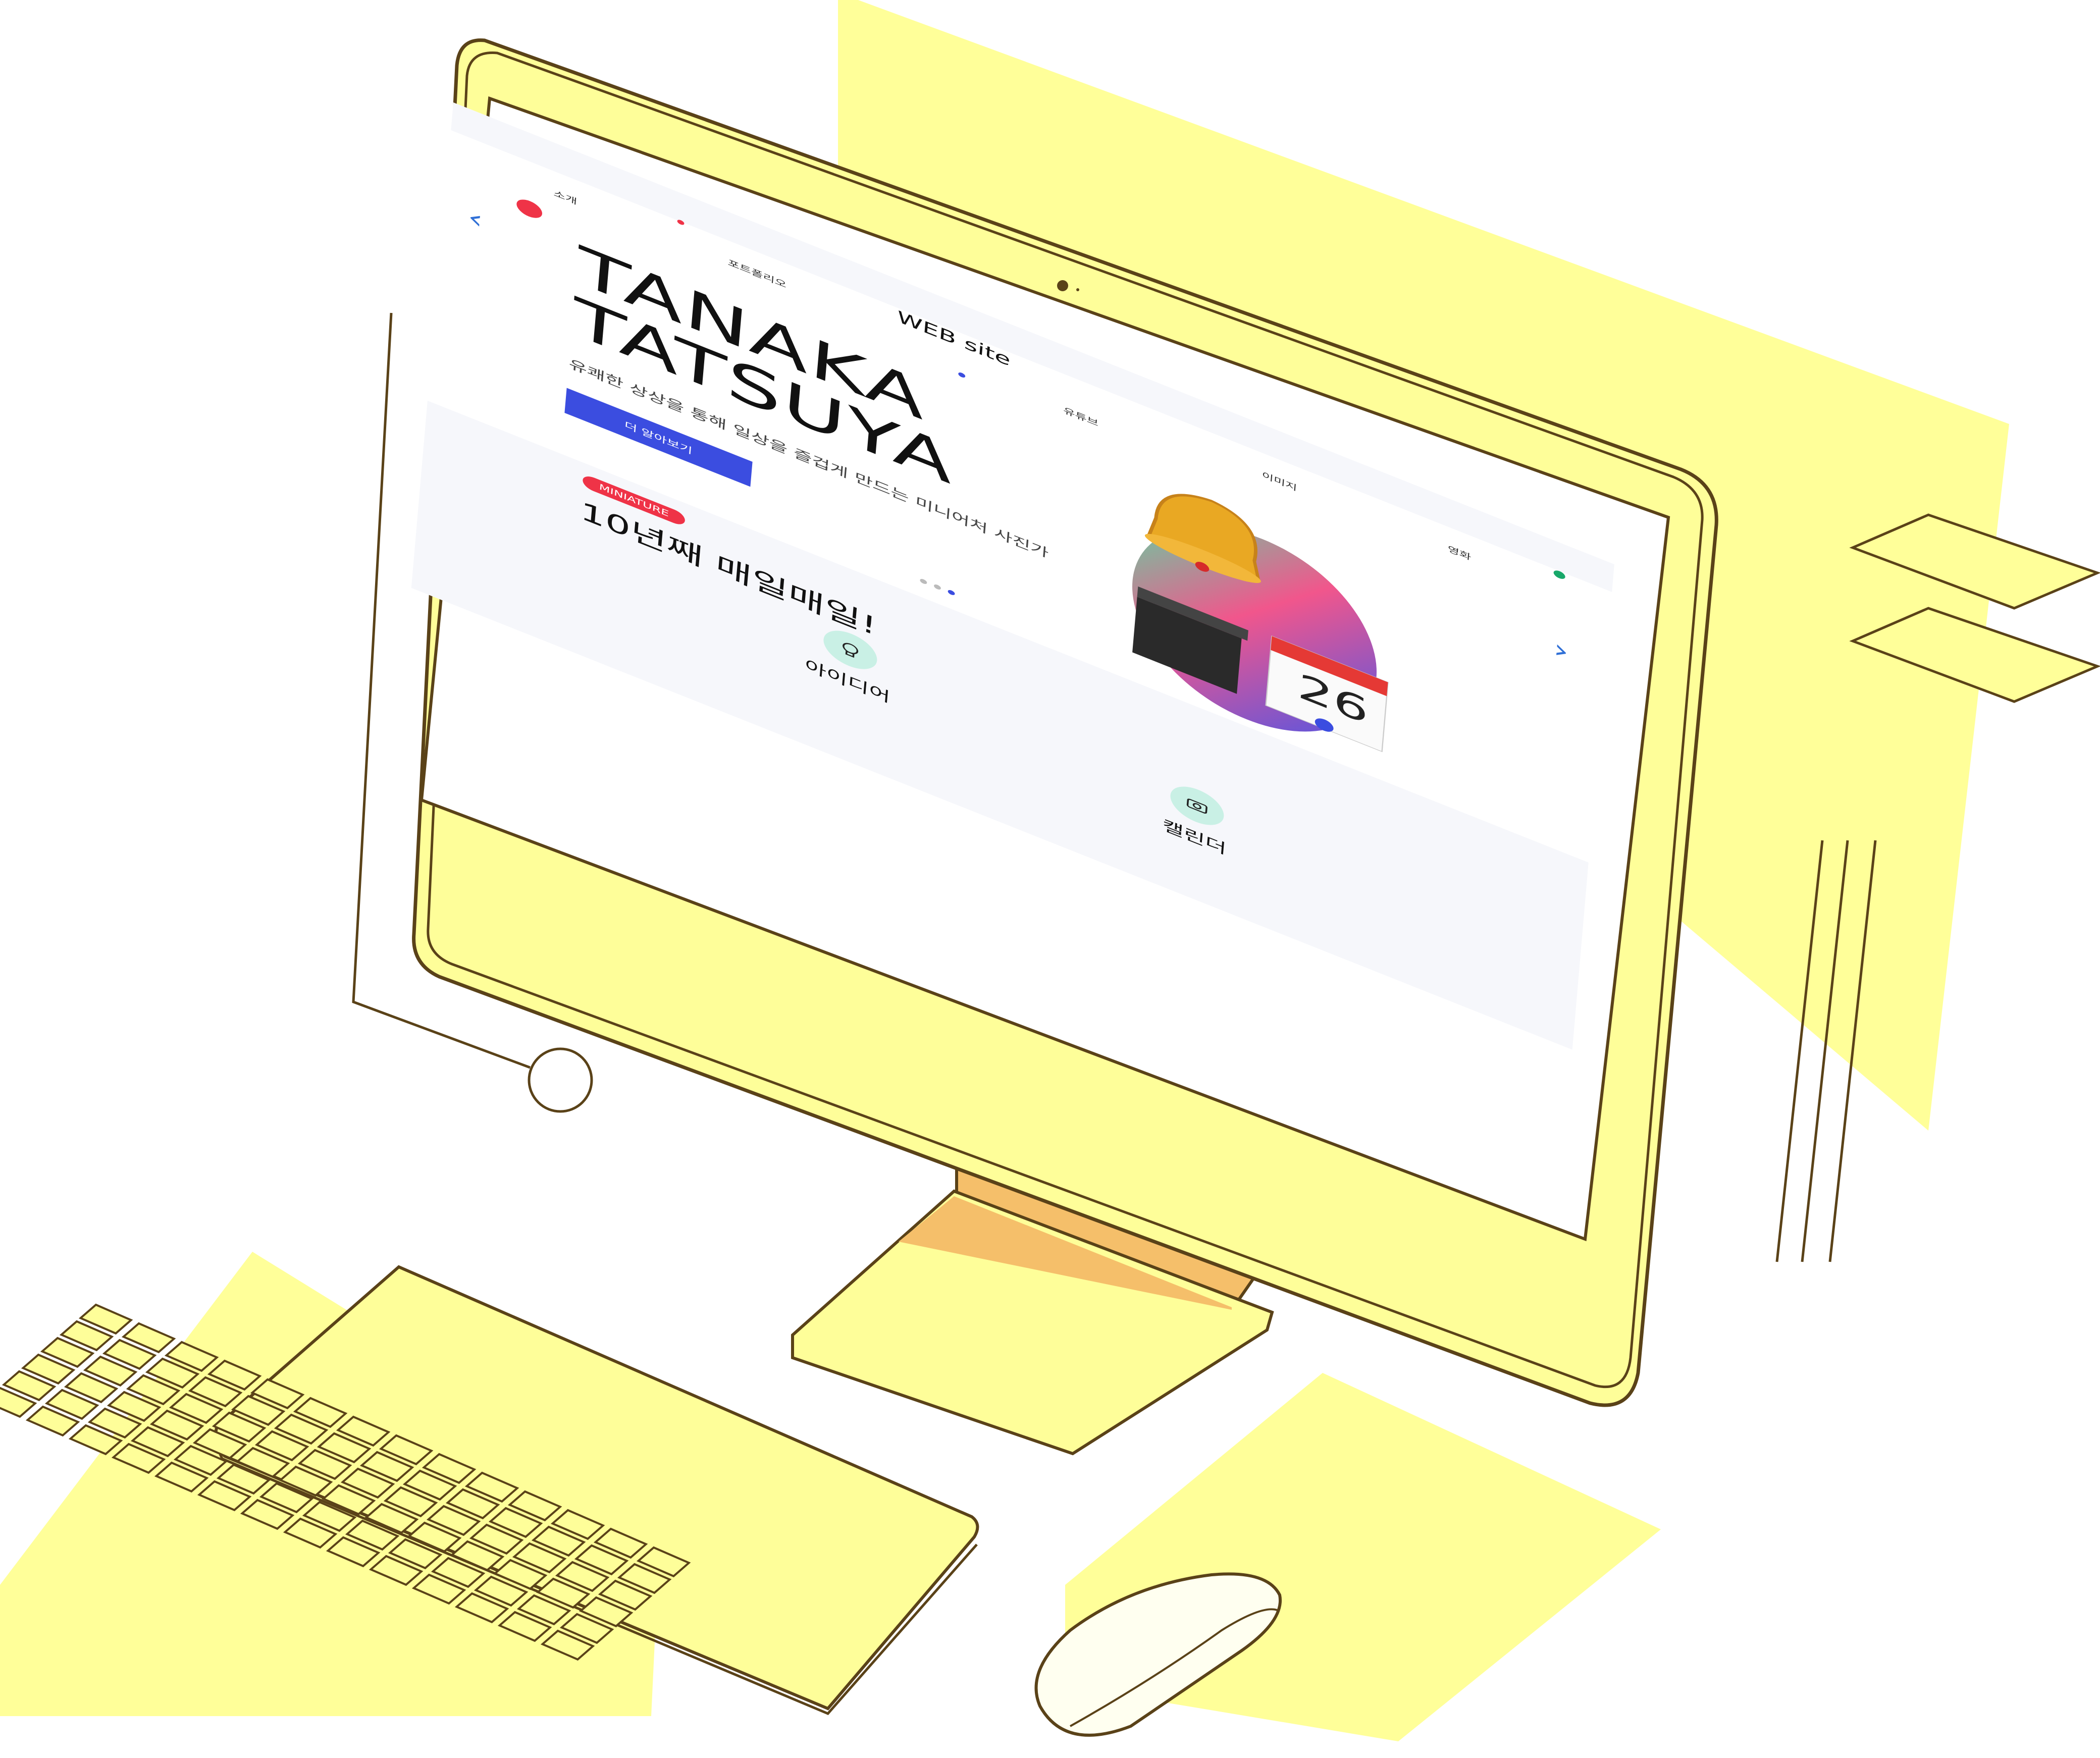  What do you see at coordinates (1561, 650) in the screenshot?
I see `next-arrow-icon: ›` at bounding box center [1561, 650].